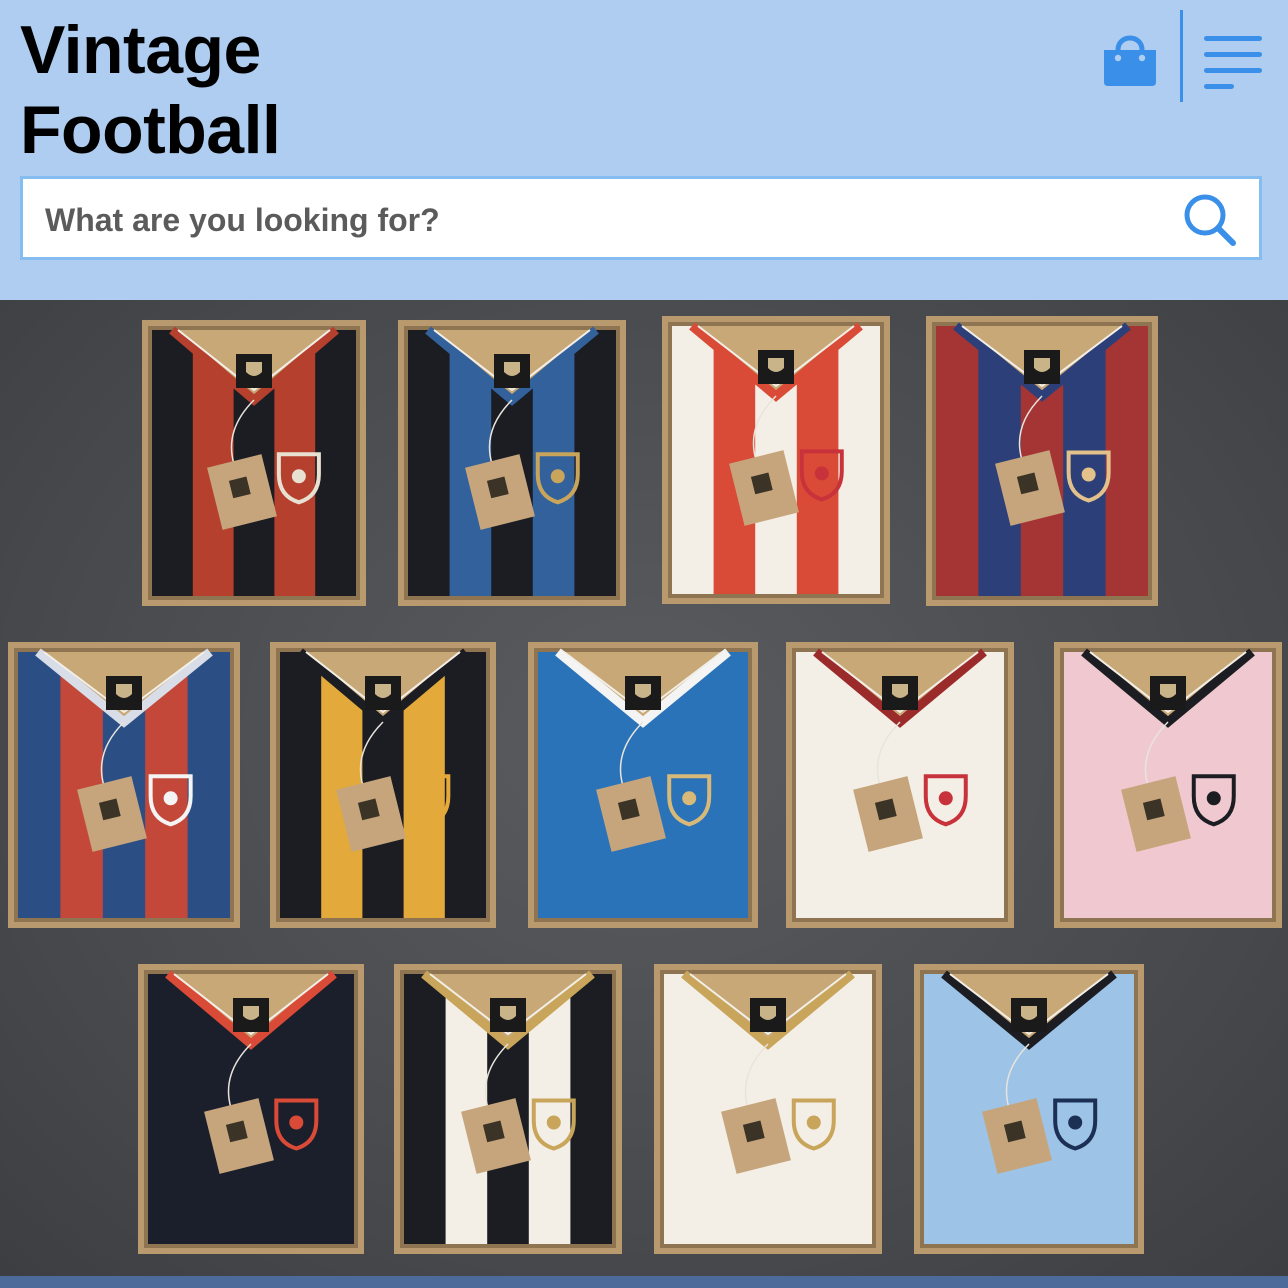  I want to click on shopping-bag-icon, so click(1130, 60).